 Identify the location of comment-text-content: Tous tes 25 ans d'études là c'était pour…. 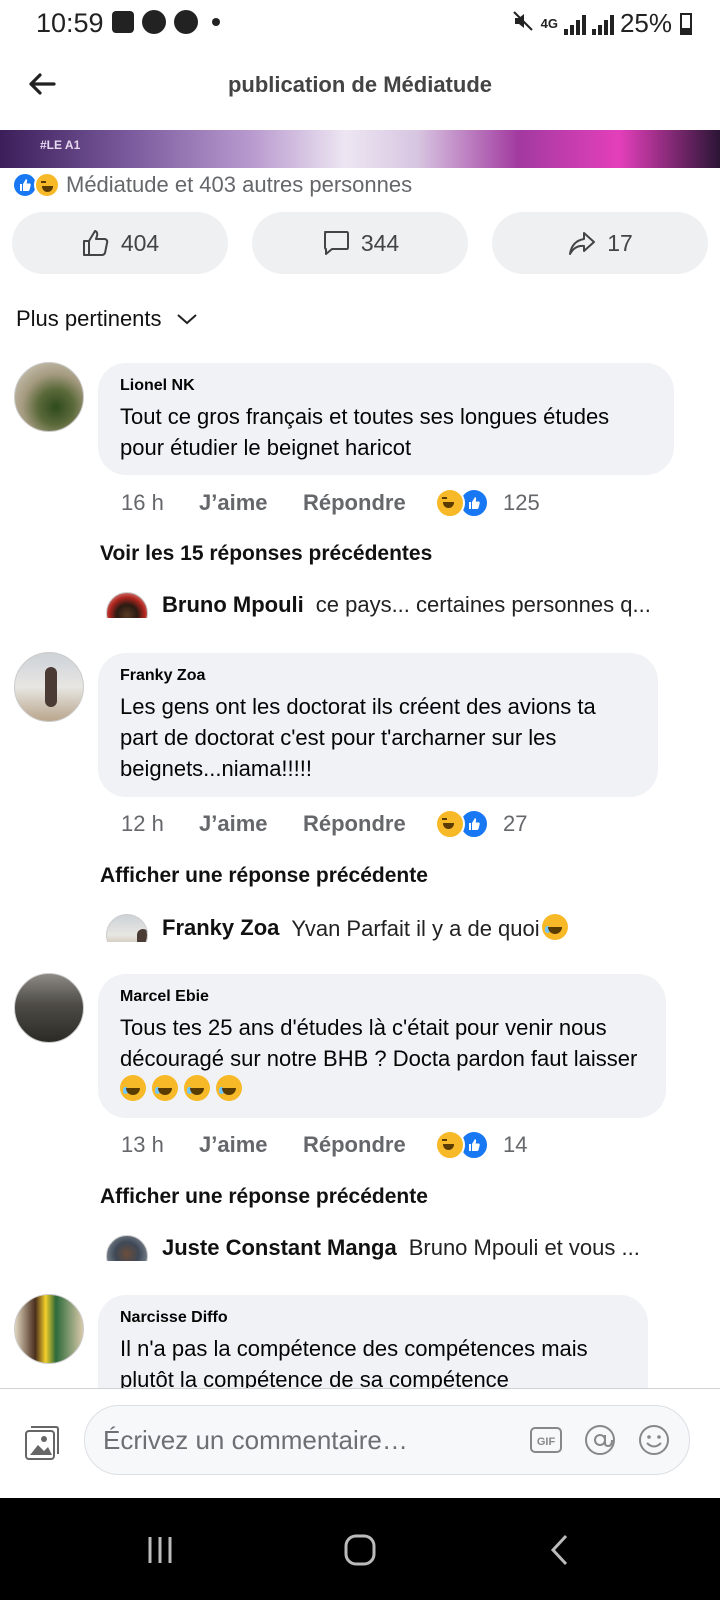
(379, 1043).